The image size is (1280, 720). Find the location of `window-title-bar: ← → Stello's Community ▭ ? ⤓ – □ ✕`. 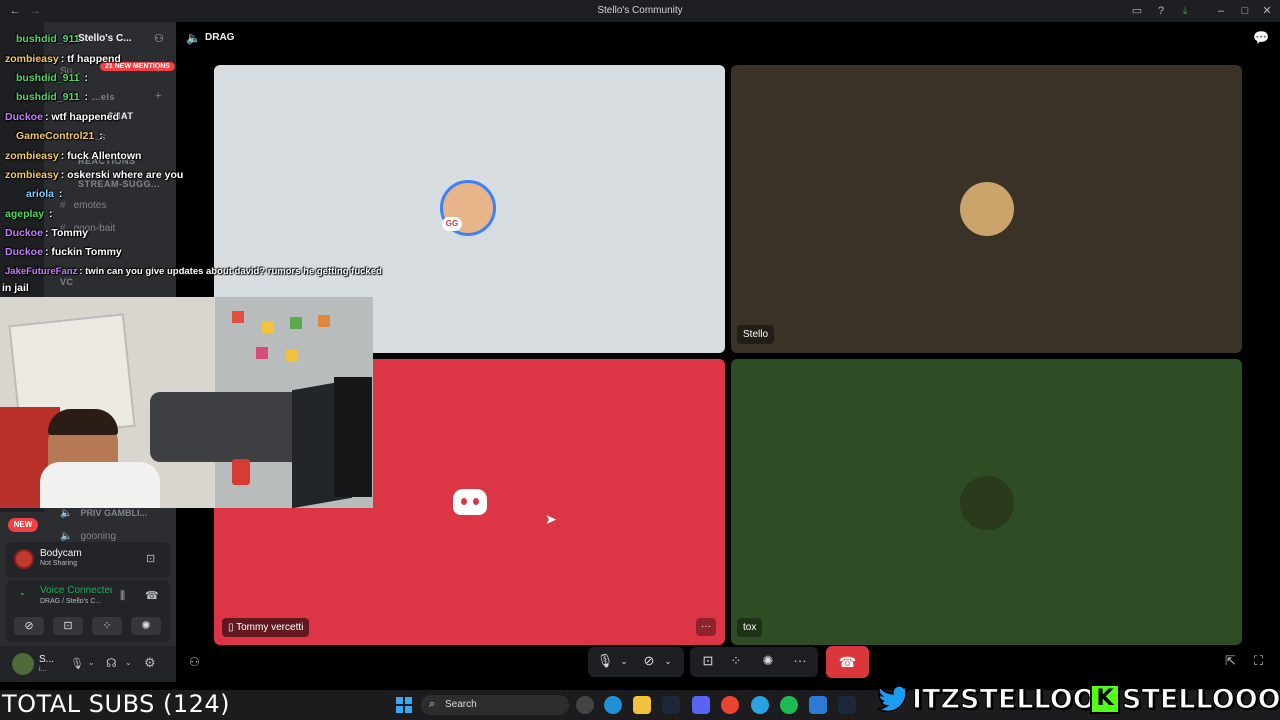

window-title-bar: ← → Stello's Community ▭ ? ⤓ – □ ✕ is located at coordinates (640, 11).